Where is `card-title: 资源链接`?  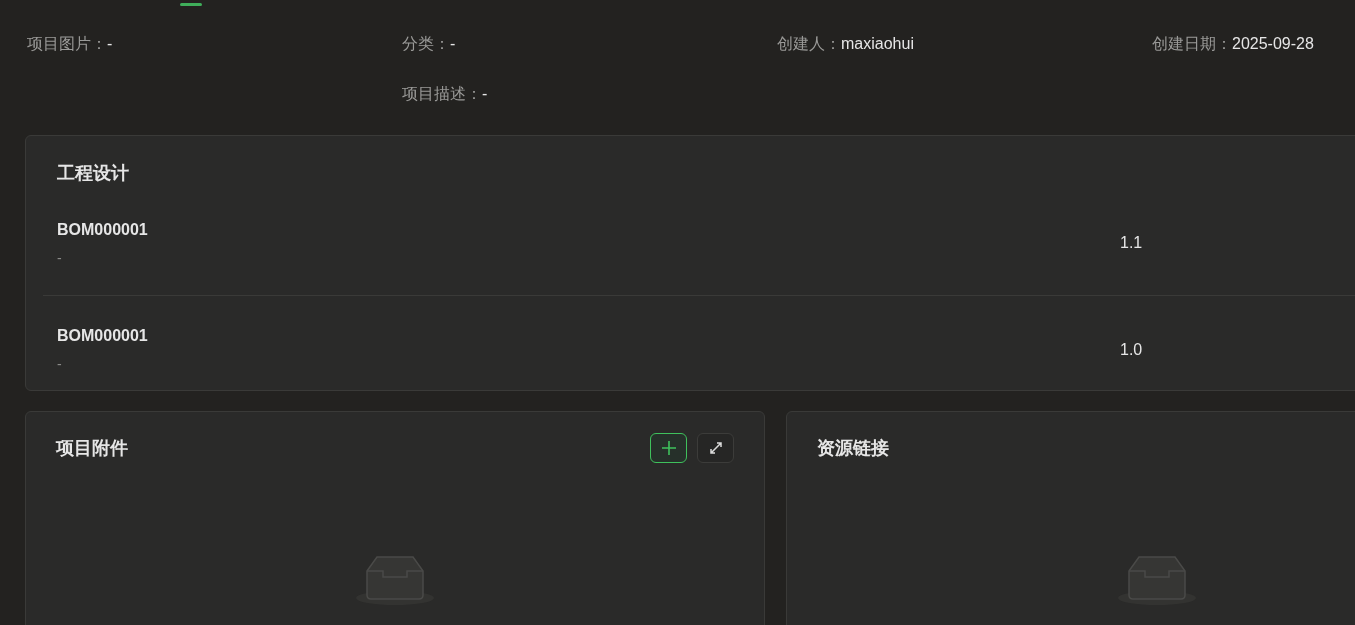 card-title: 资源链接 is located at coordinates (853, 448).